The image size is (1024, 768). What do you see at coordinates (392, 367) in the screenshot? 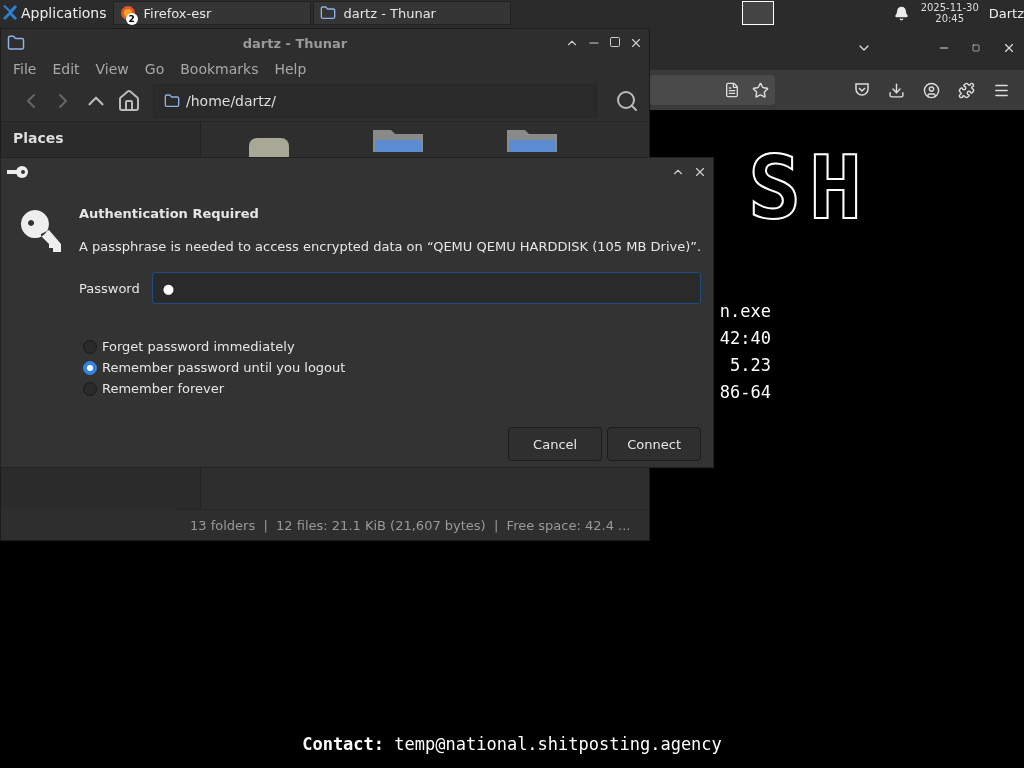
I see `radio-option: Remember password until you logout` at bounding box center [392, 367].